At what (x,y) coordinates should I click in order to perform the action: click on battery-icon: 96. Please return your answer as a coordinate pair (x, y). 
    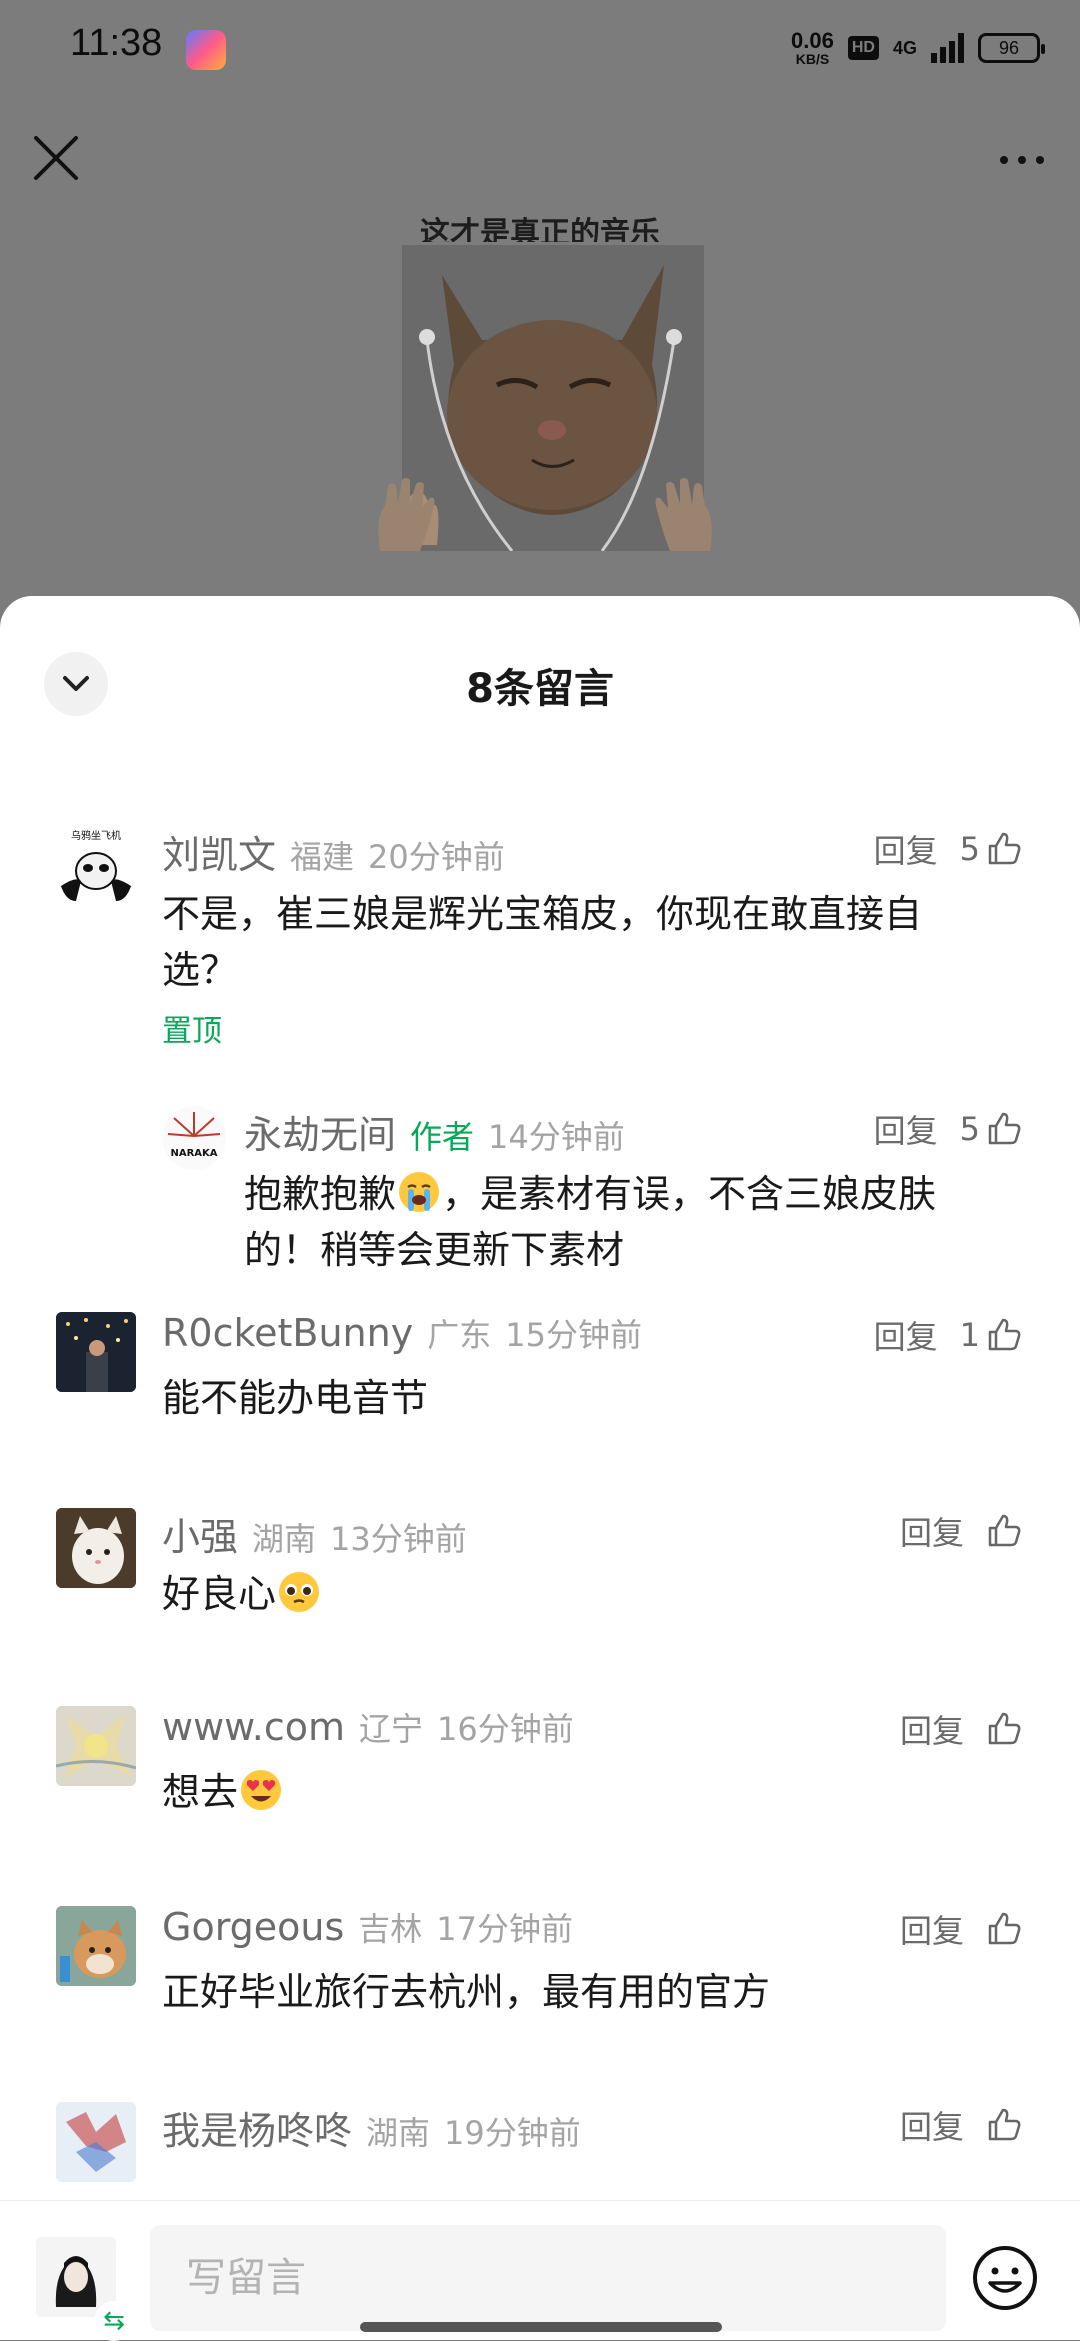
    Looking at the image, I should click on (1011, 48).